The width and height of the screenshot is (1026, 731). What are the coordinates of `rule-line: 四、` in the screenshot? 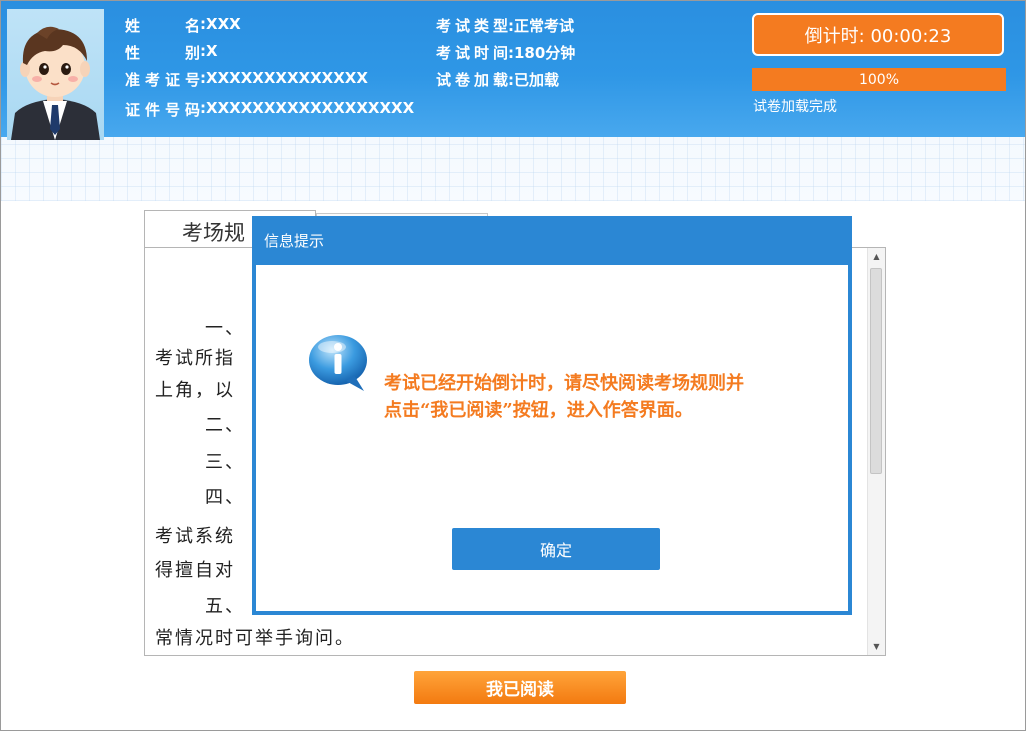 It's located at (225, 497).